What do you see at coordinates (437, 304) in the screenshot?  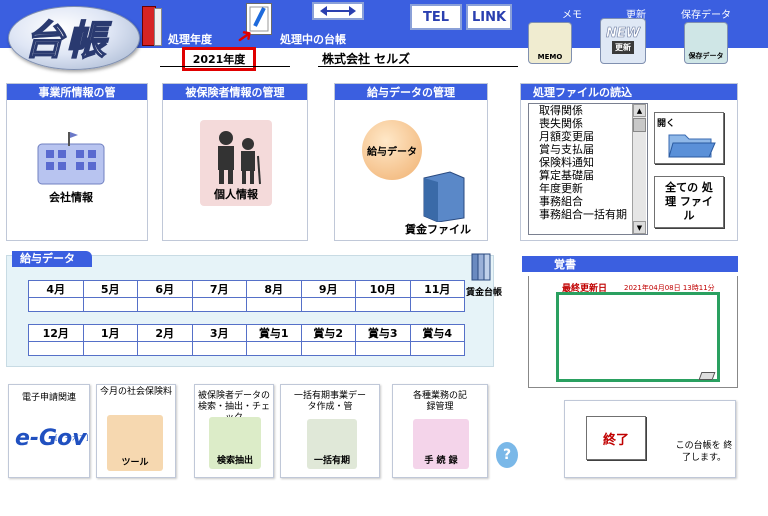 I see `month-11-data` at bounding box center [437, 304].